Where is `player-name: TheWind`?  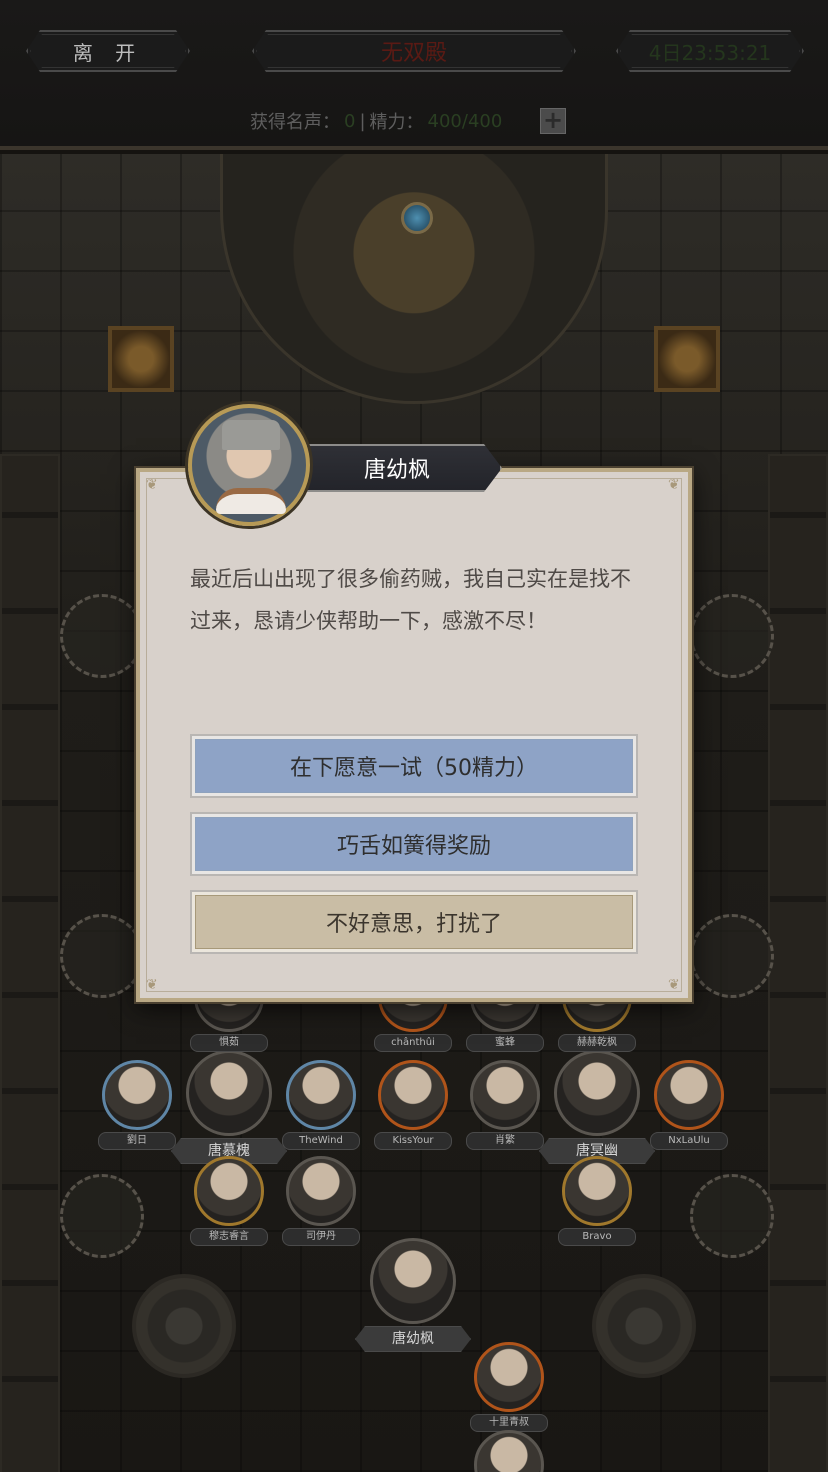
player-name: TheWind is located at coordinates (321, 1141).